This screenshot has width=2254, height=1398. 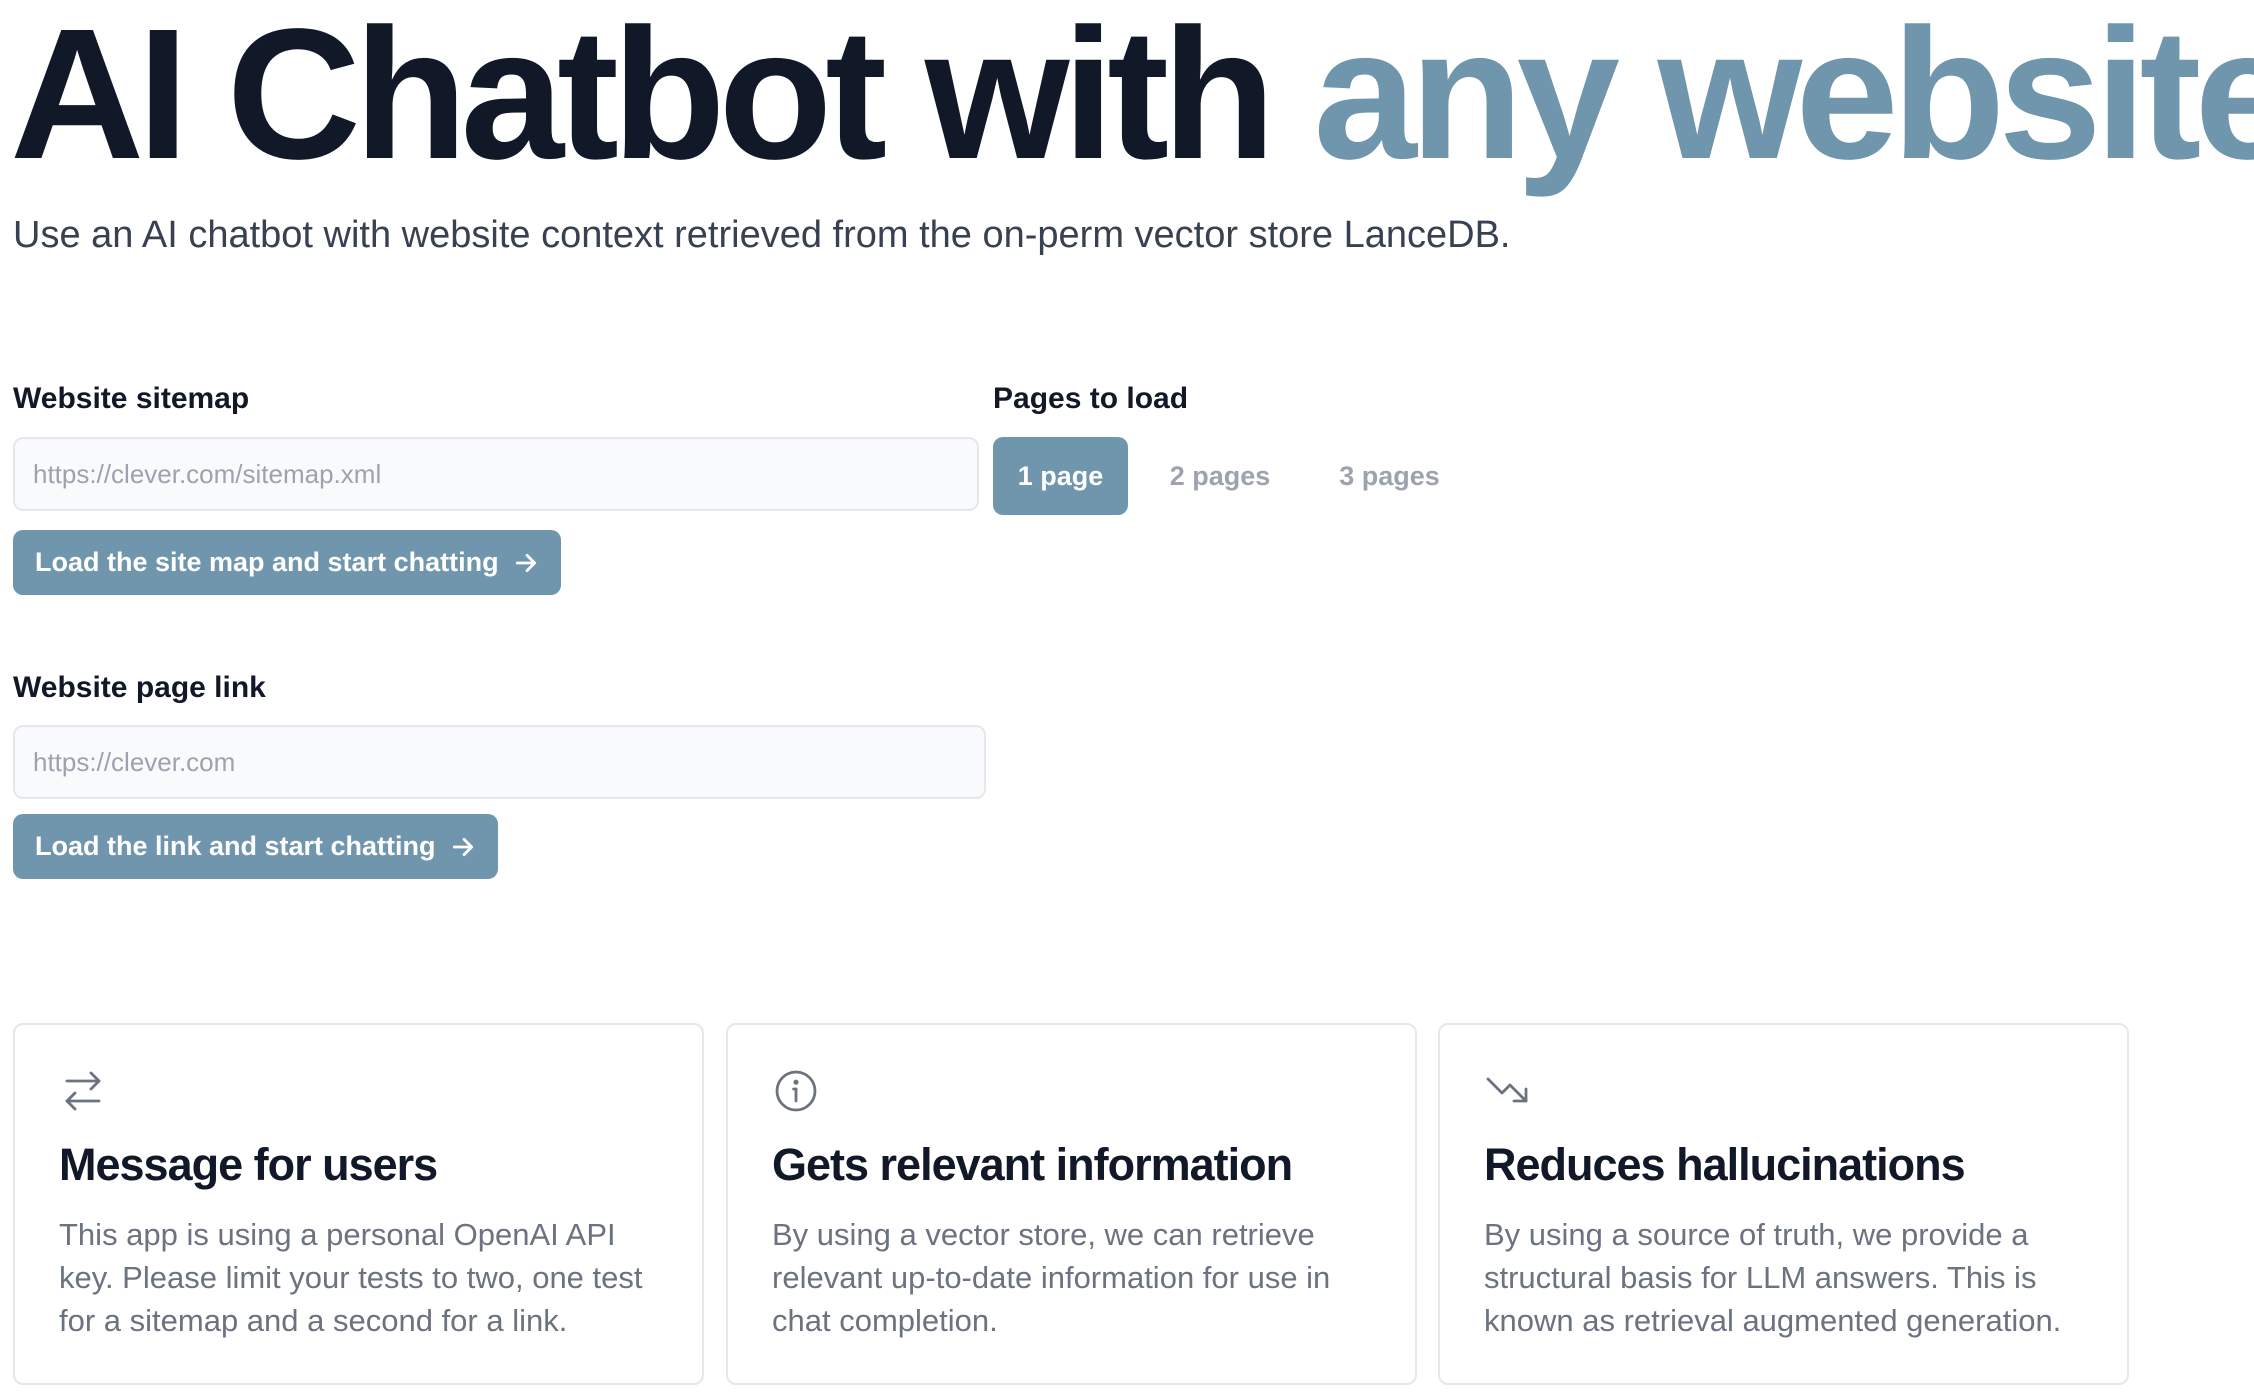 I want to click on pages-to-load-selector: 1 page 2 pages 3 pages, so click(x=1230, y=476).